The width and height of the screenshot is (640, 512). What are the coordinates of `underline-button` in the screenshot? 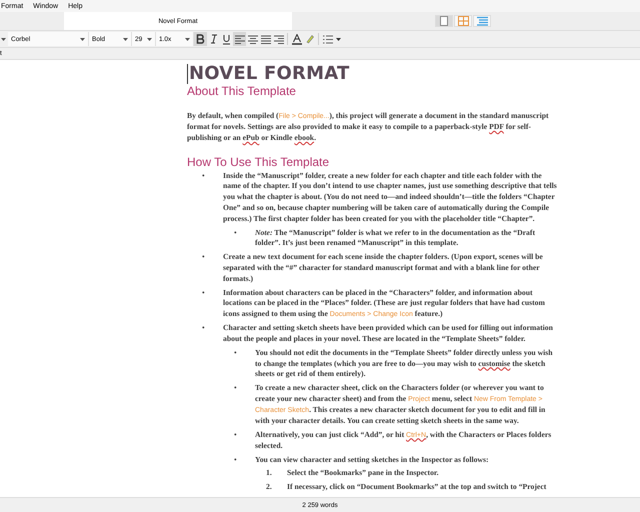 It's located at (226, 39).